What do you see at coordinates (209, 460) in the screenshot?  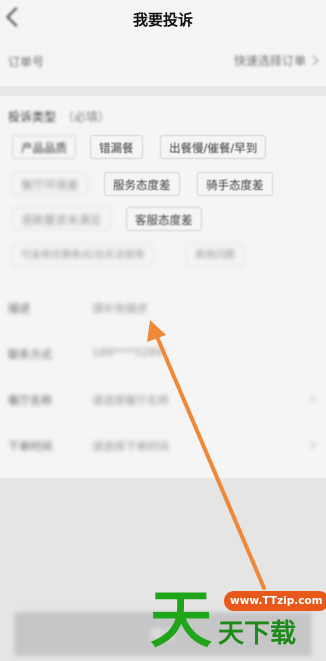 I see `arrow-shaft` at bounding box center [209, 460].